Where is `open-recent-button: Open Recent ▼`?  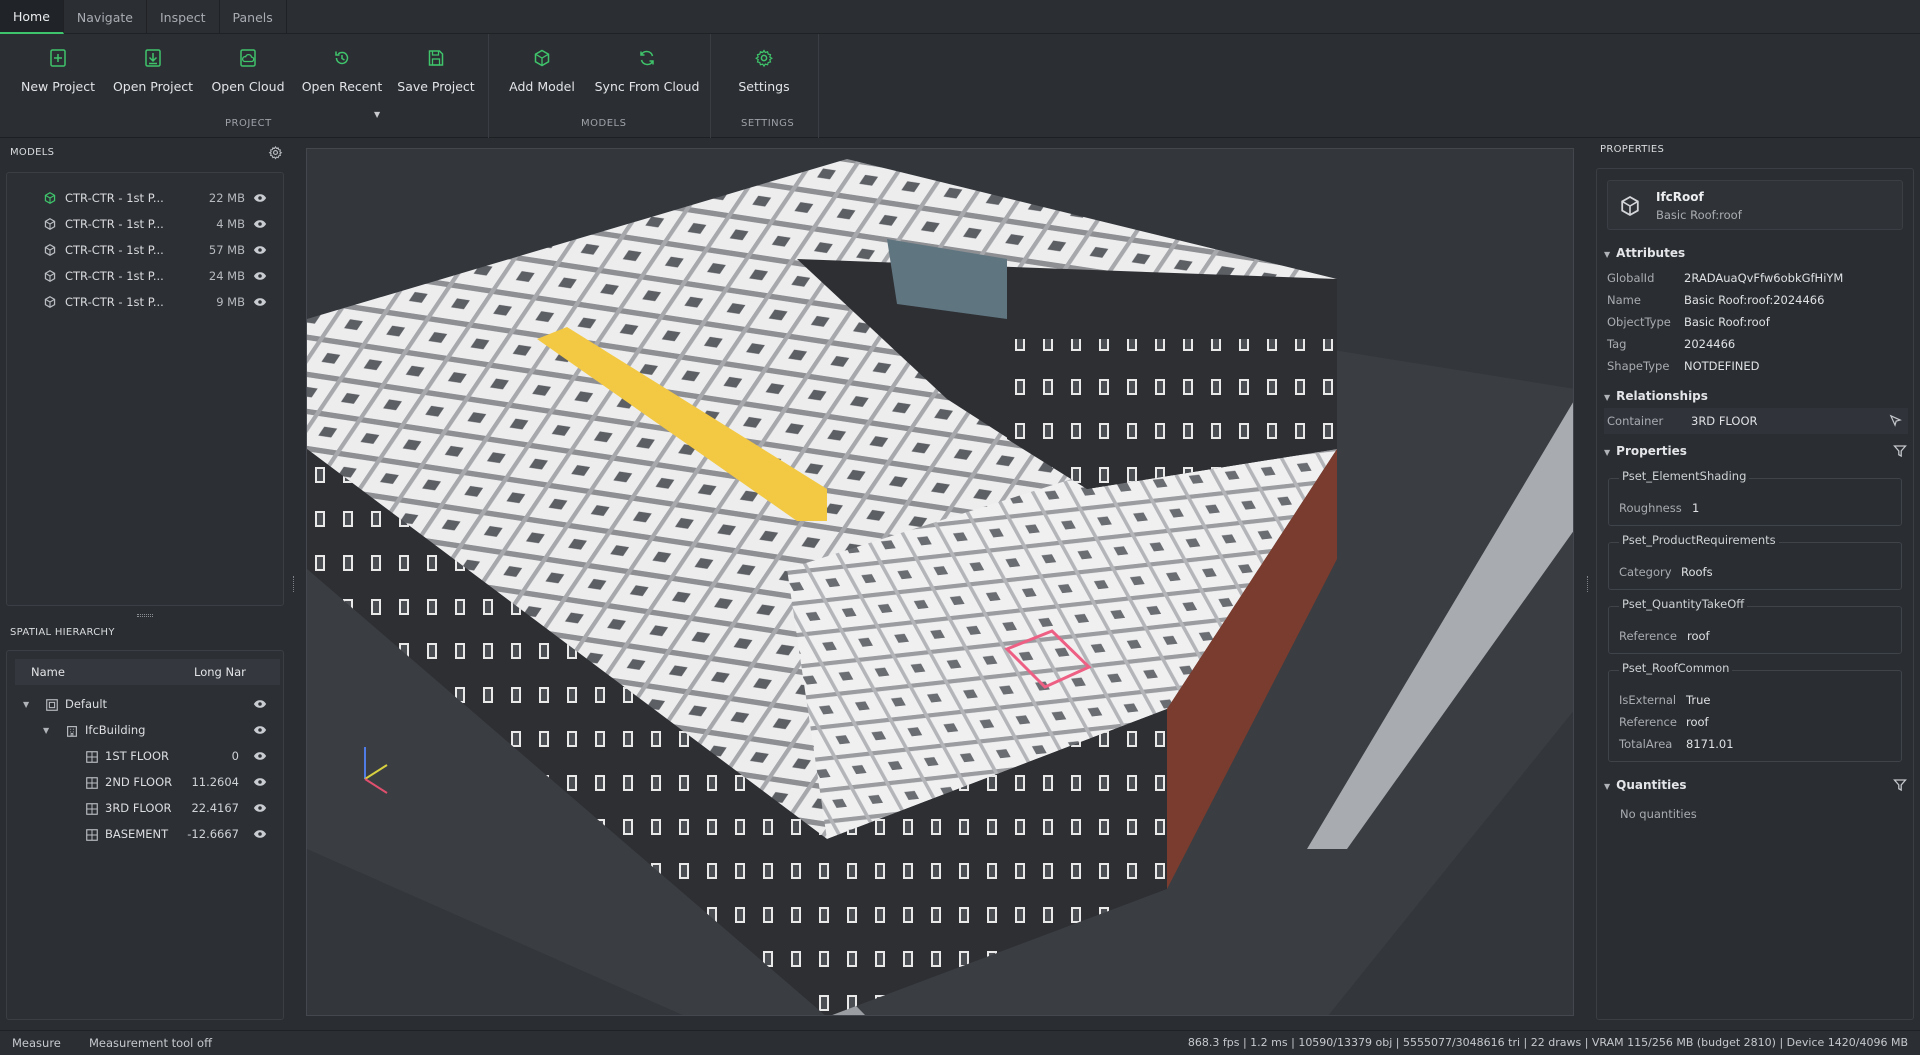 open-recent-button: Open Recent ▼ is located at coordinates (342, 83).